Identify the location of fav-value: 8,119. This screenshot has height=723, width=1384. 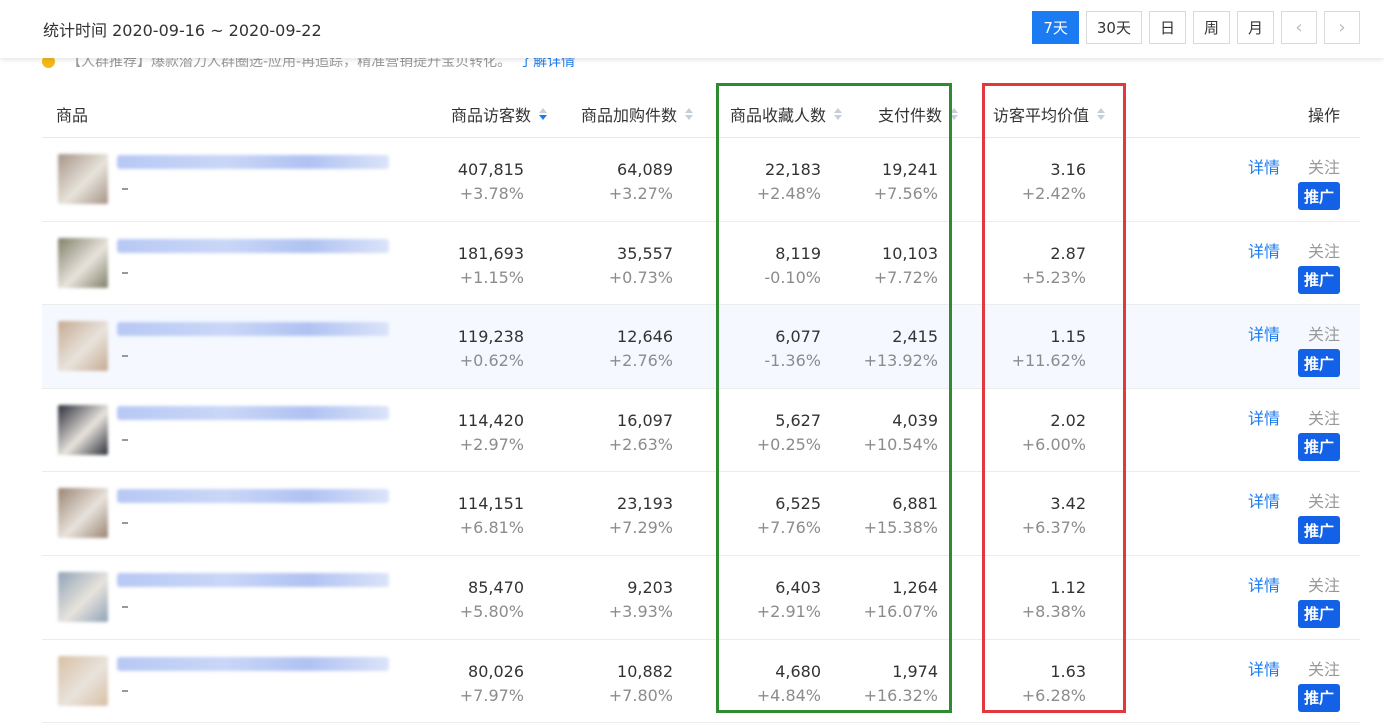
(798, 253).